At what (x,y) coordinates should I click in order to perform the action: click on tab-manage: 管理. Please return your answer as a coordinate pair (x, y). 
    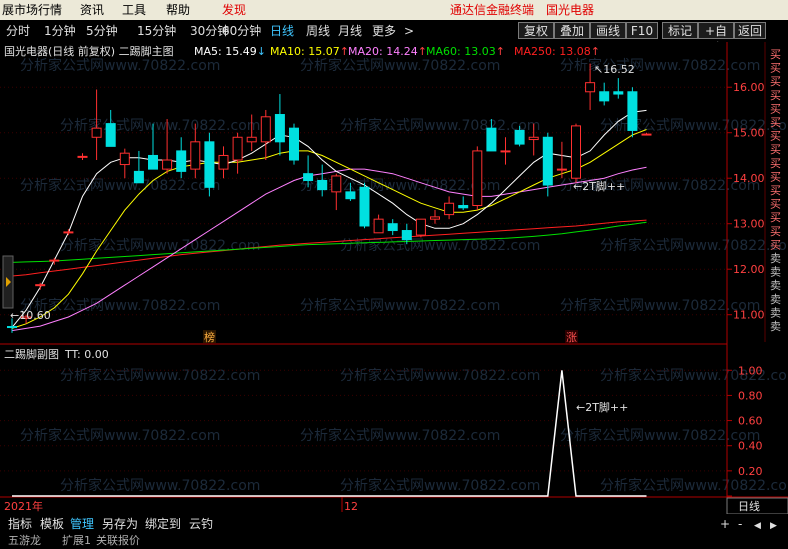
    Looking at the image, I should click on (82, 524).